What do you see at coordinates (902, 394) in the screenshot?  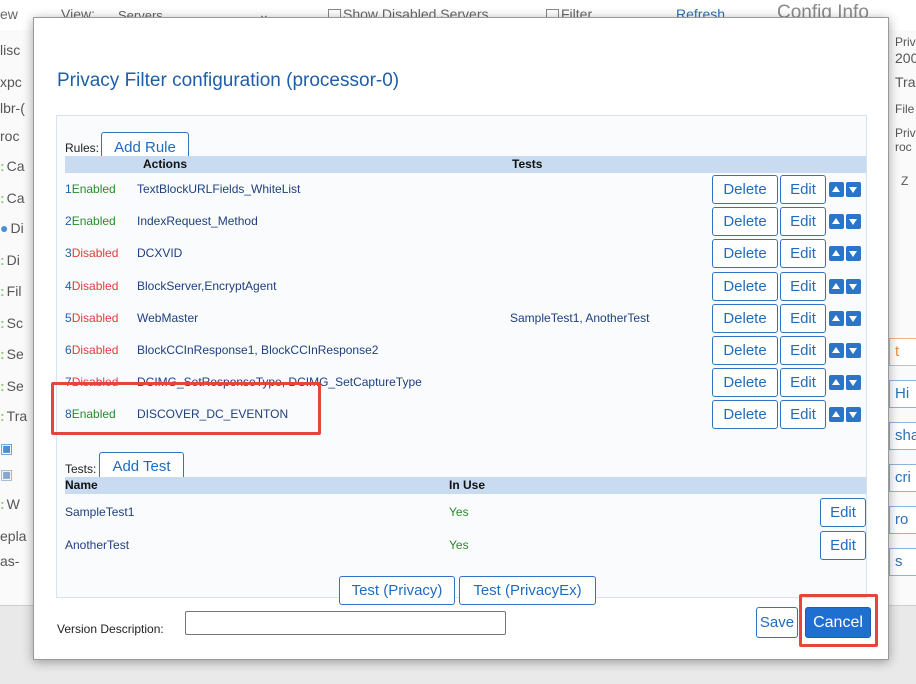 I see `right-button: Hi` at bounding box center [902, 394].